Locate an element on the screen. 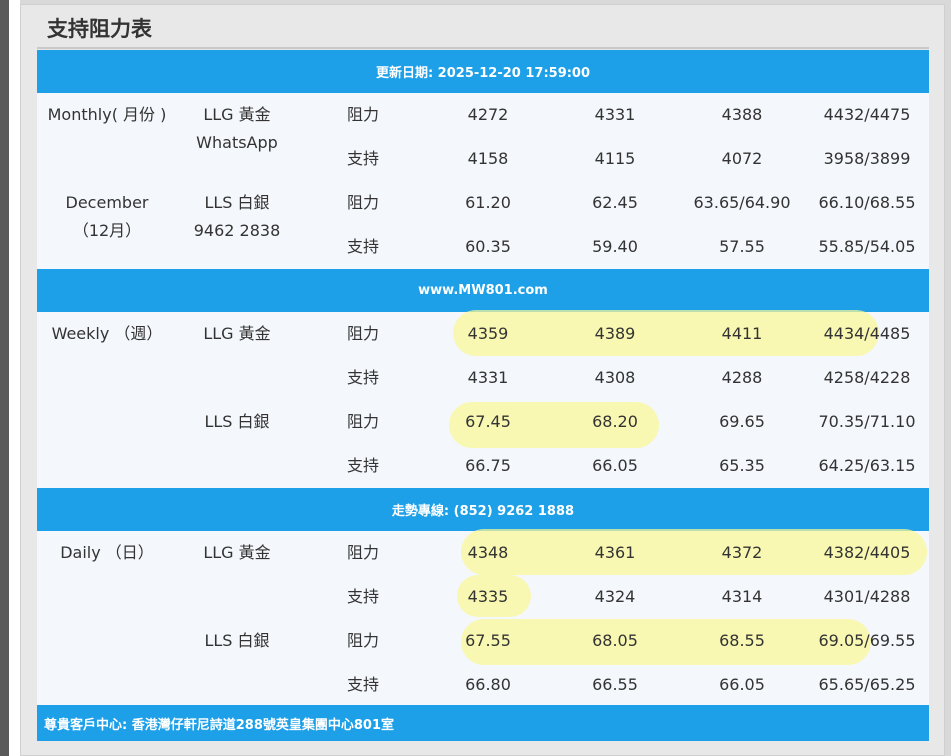  table-row: 支持 66.75 66.05 65.35 64.25/63.15 is located at coordinates (483, 466).